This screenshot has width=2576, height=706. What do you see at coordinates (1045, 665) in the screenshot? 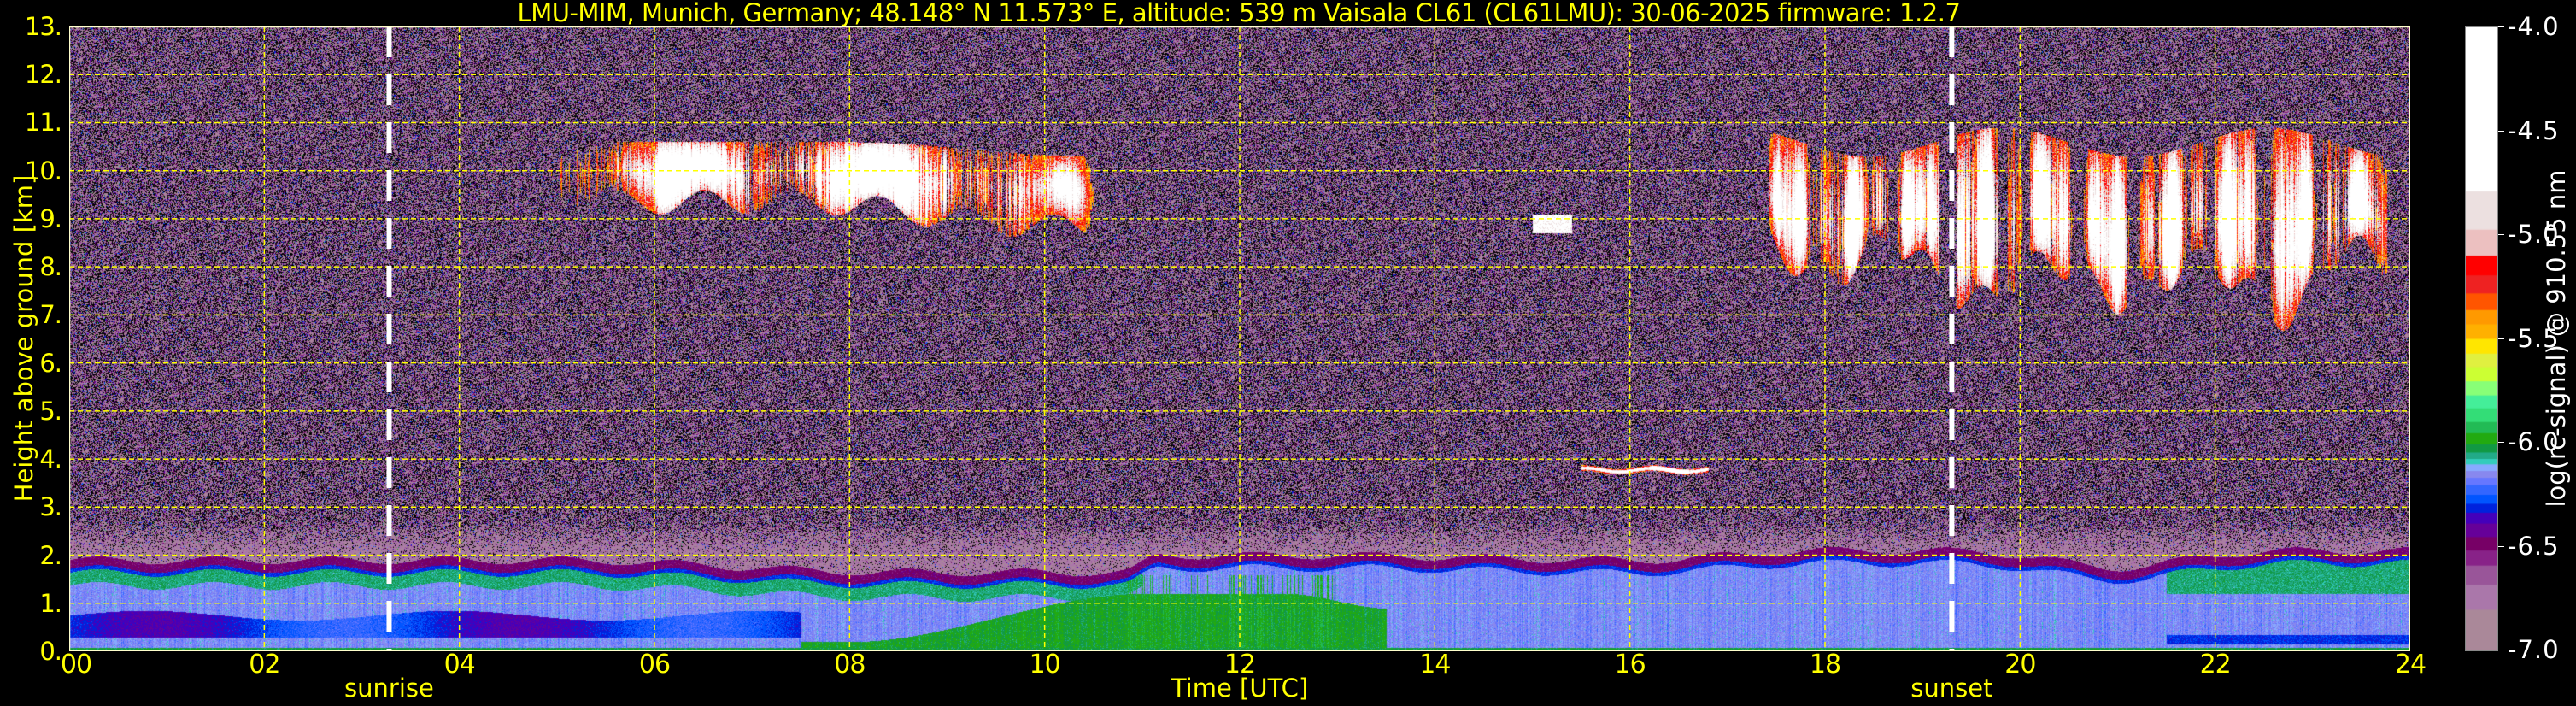
I see `x-tick-label: 10` at bounding box center [1045, 665].